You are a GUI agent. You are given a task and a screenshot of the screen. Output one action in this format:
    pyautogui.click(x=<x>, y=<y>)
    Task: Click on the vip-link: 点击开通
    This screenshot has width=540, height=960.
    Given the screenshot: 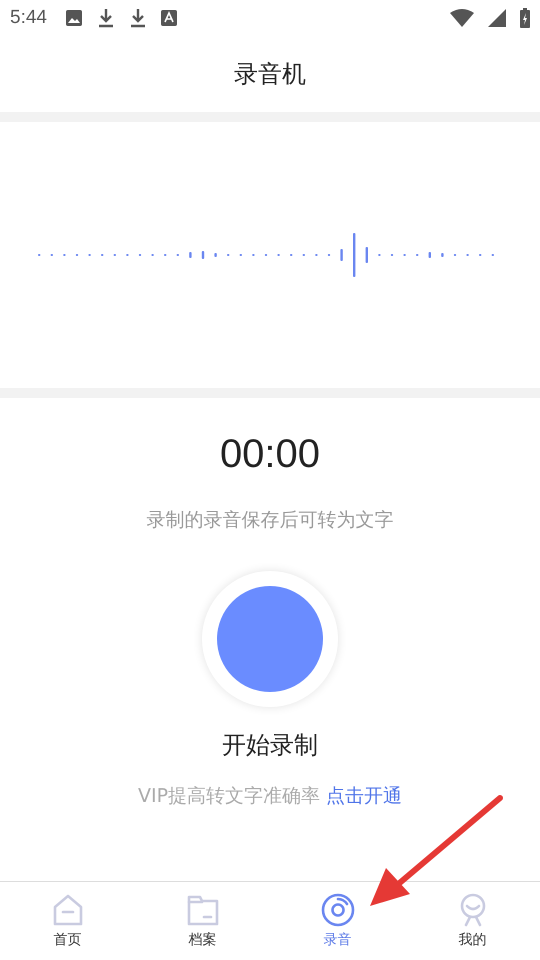 What is the action you would take?
    pyautogui.click(x=364, y=796)
    